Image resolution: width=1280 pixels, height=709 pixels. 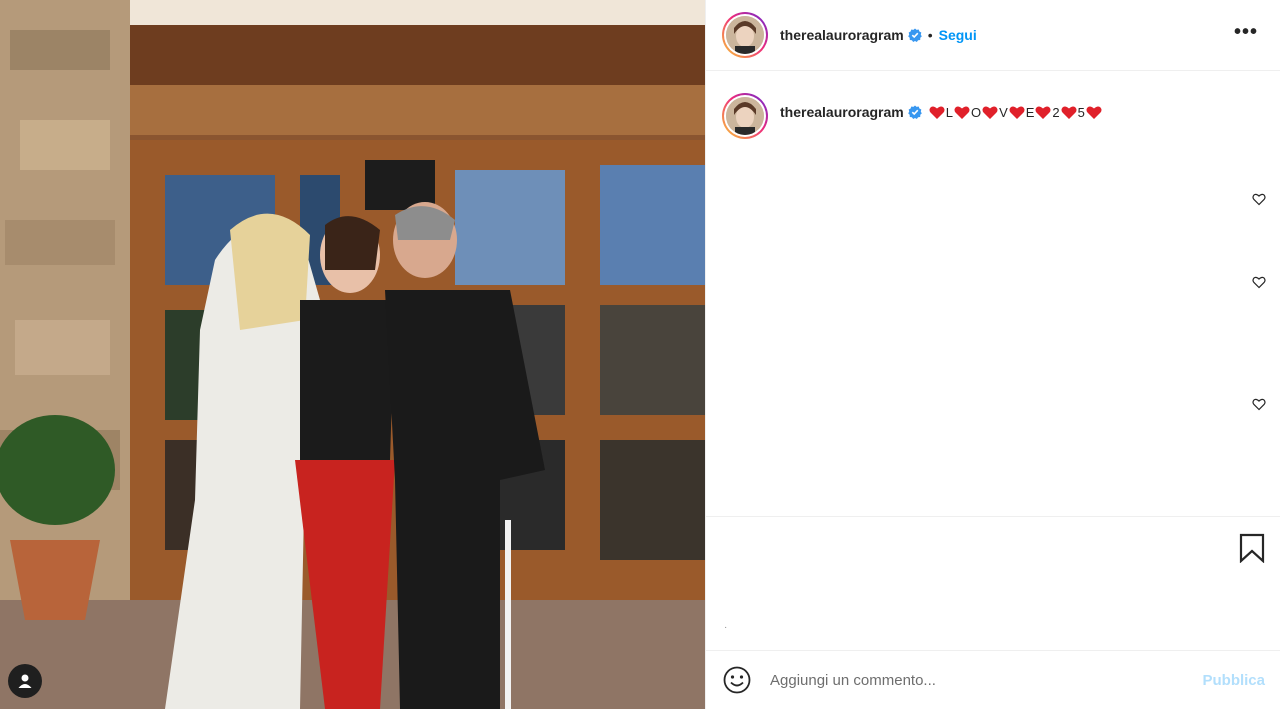 I want to click on post-caption: therealauroragram L O V E 2 5, so click(x=993, y=105).